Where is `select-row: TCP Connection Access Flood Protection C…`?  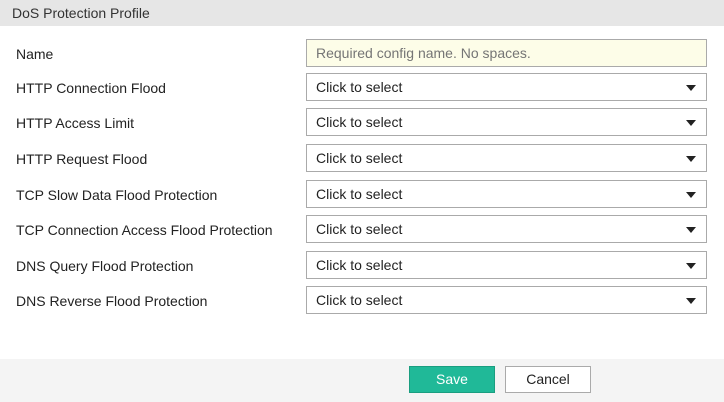 select-row: TCP Connection Access Flood Protection C… is located at coordinates (362, 229).